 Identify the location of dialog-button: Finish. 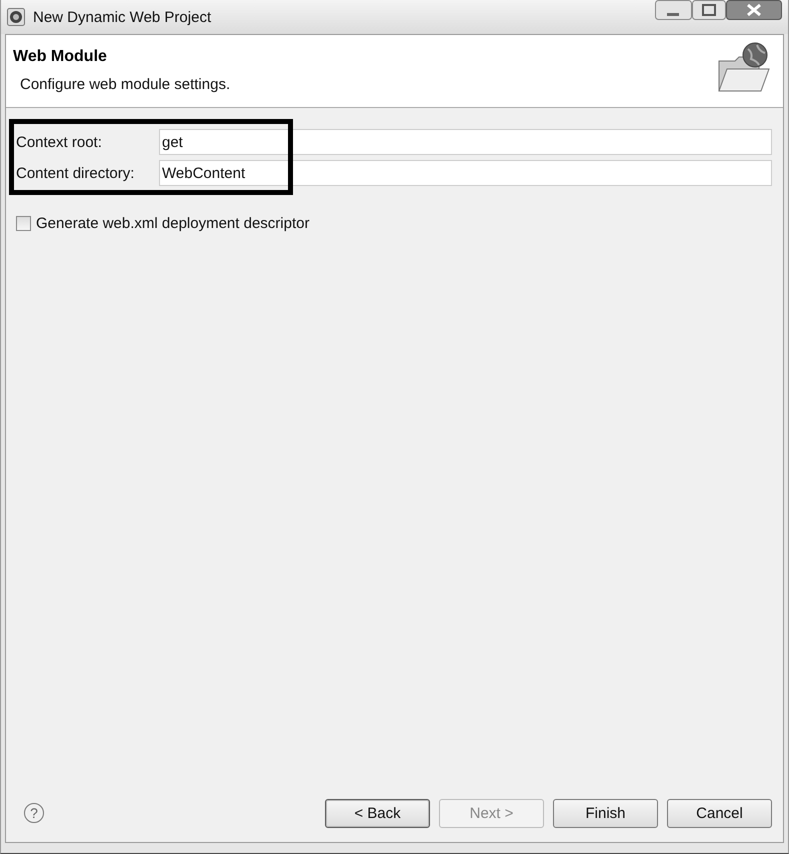
(605, 813).